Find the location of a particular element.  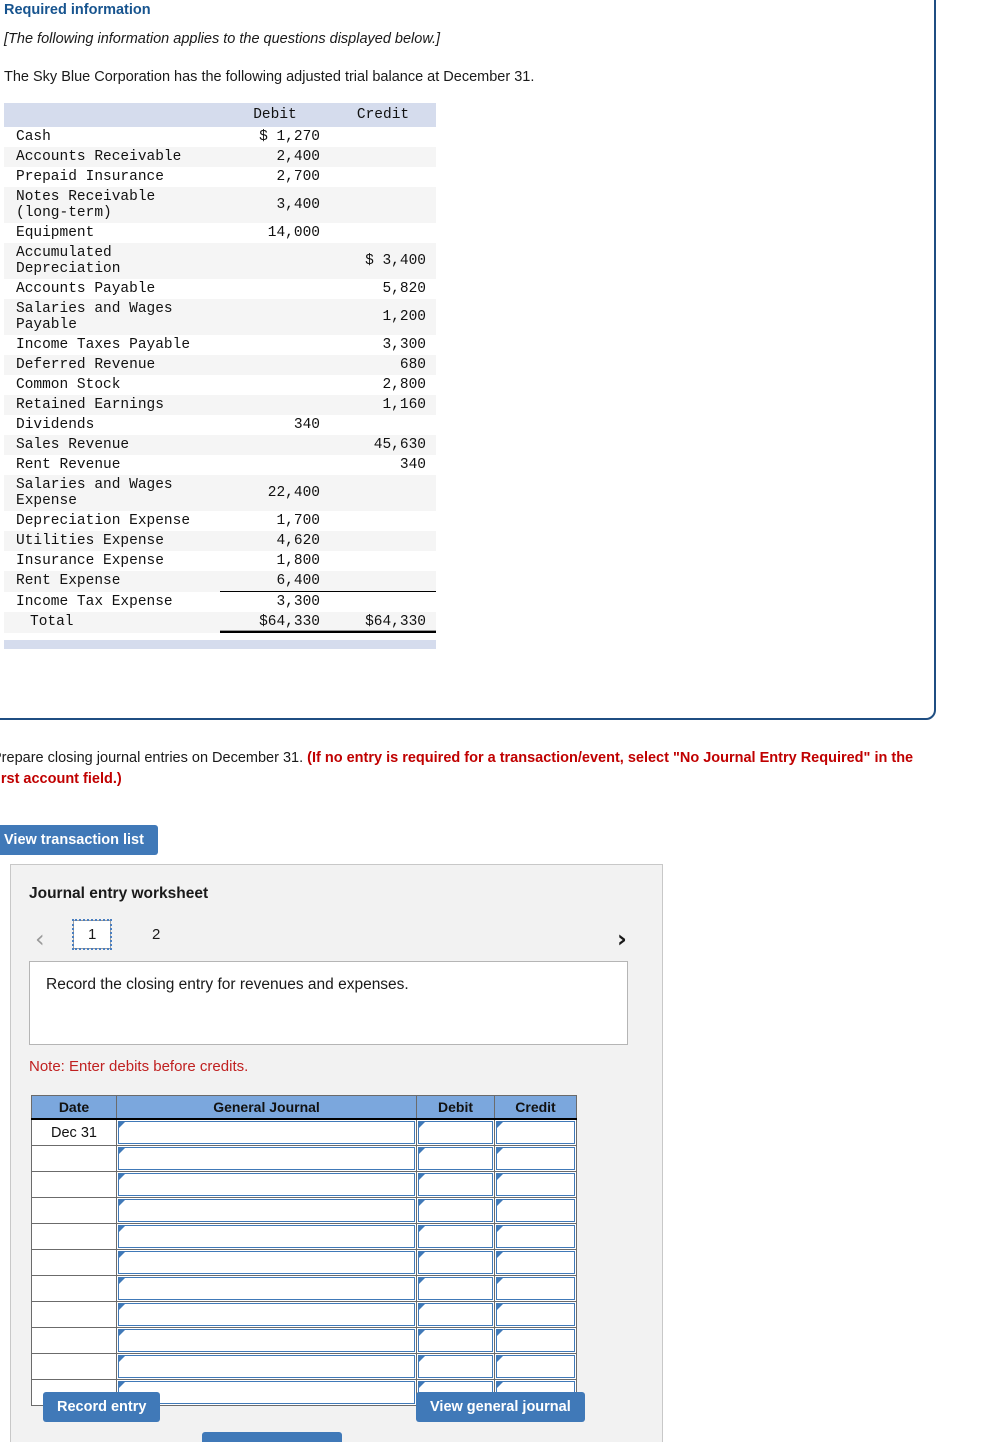

trial-balance-row: Dividends 340 is located at coordinates (220, 425).